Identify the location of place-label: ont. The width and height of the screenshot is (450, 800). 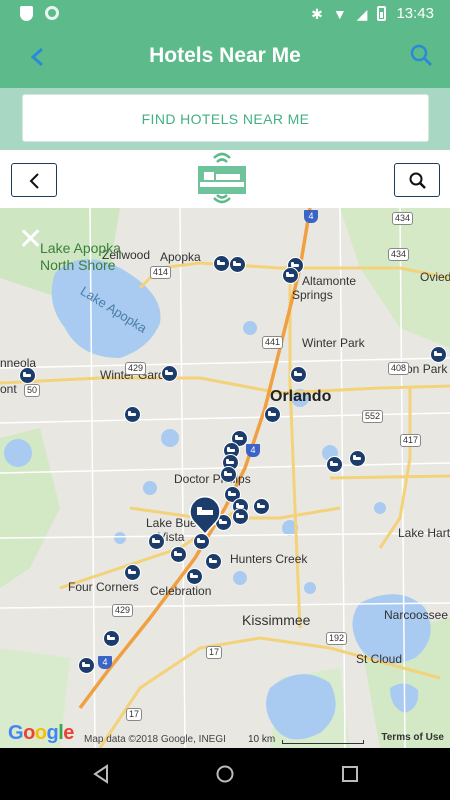
(8, 389).